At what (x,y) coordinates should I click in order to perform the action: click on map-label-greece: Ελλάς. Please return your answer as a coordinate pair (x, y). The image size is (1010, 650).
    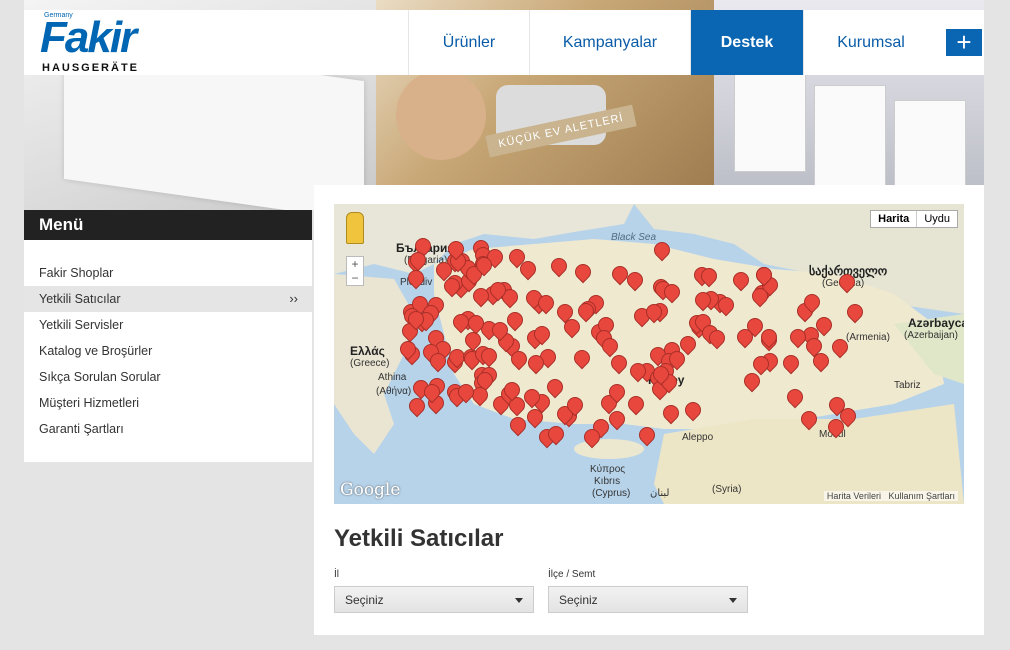
    Looking at the image, I should click on (367, 351).